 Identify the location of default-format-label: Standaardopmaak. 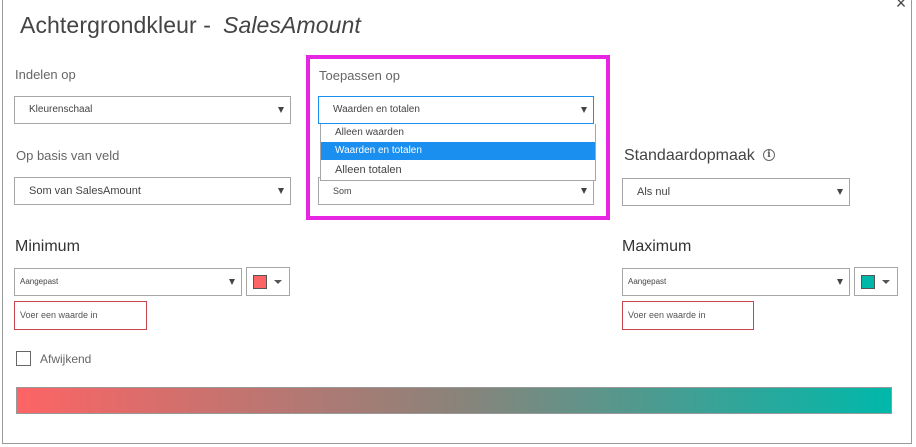
(689, 155).